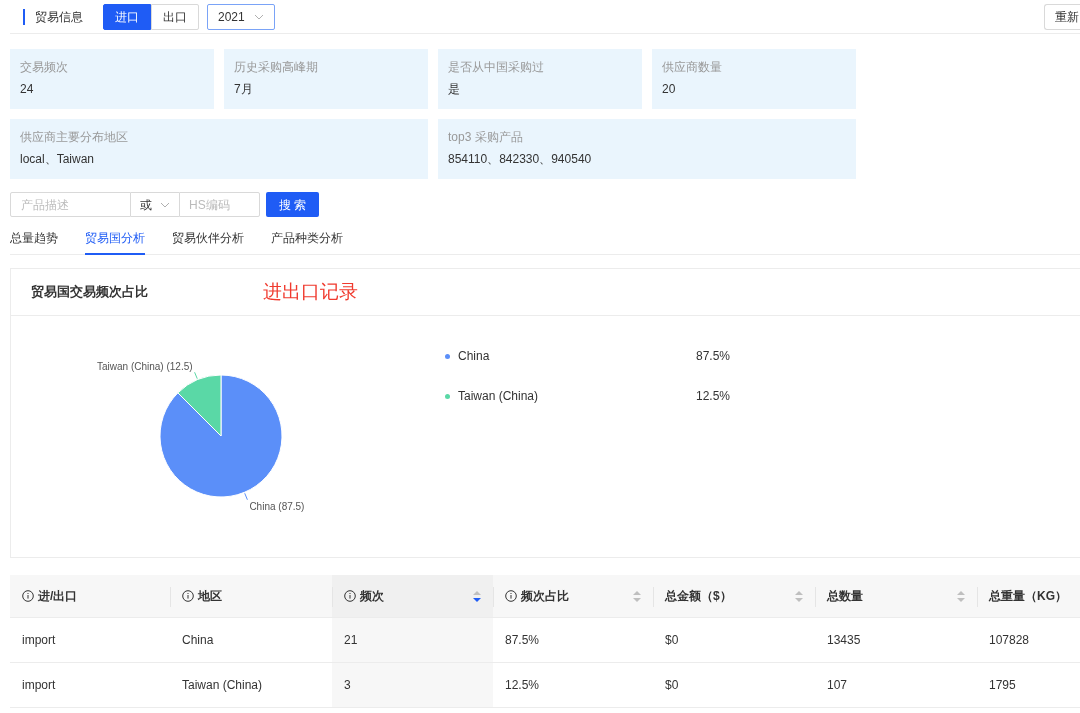  Describe the element at coordinates (734, 596) in the screenshot. I see `column-header: 总金额（$）` at that location.